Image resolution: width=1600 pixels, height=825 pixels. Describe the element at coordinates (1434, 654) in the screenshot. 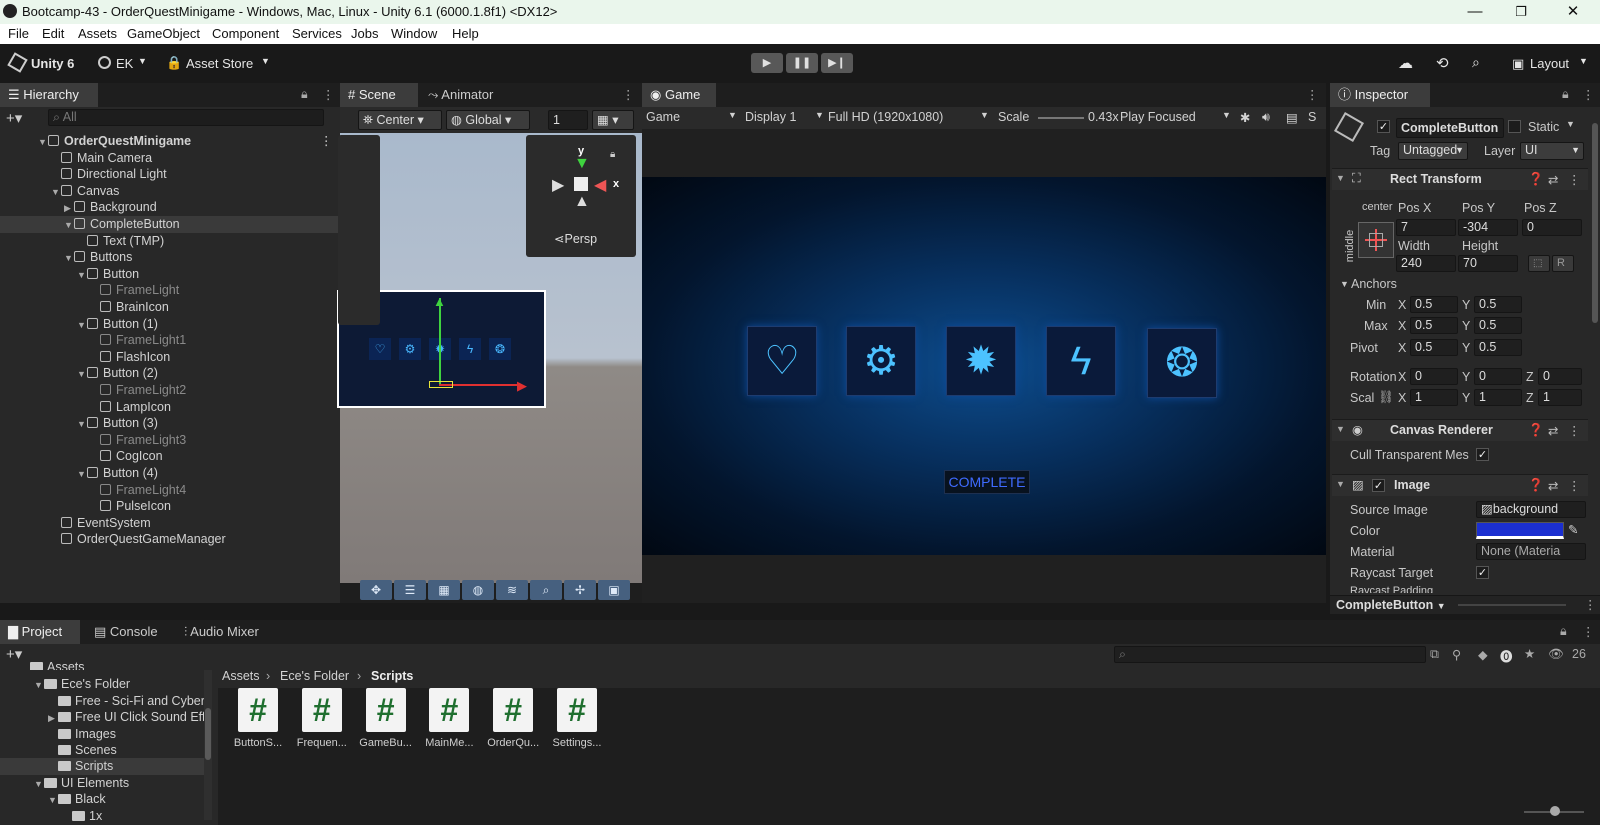

I see `search-by-type-icon: ⧉` at that location.